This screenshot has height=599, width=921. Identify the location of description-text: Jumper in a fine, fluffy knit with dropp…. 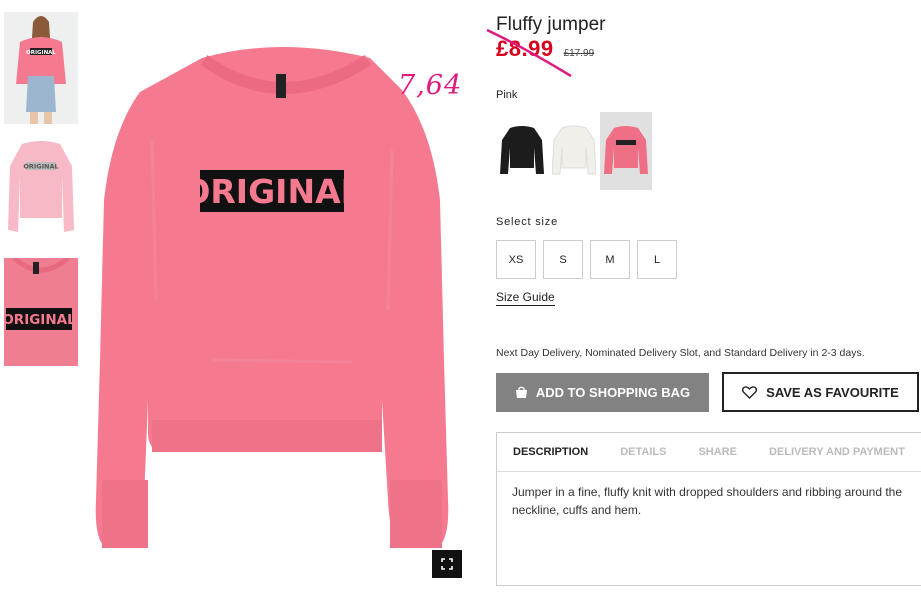
(707, 501).